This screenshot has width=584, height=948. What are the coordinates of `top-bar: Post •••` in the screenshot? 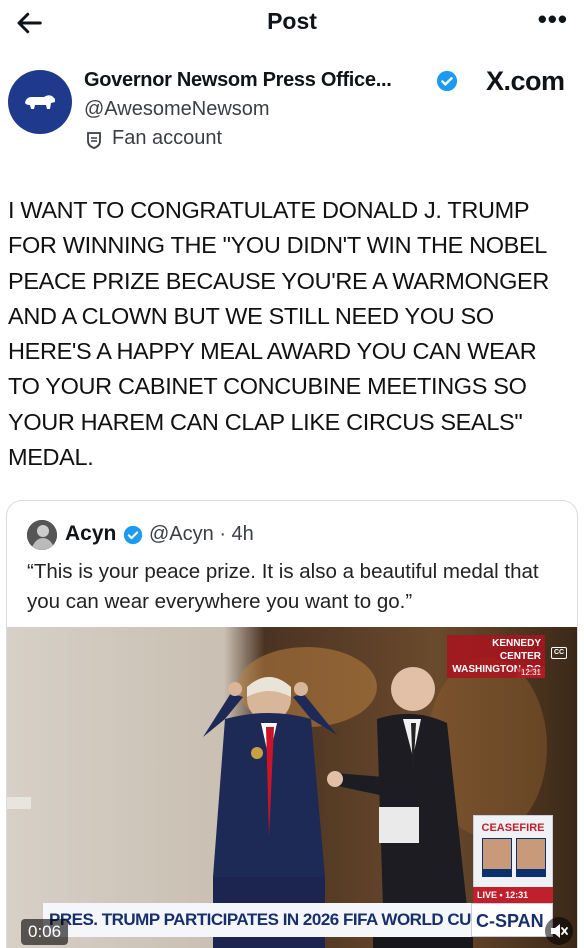 It's located at (292, 23).